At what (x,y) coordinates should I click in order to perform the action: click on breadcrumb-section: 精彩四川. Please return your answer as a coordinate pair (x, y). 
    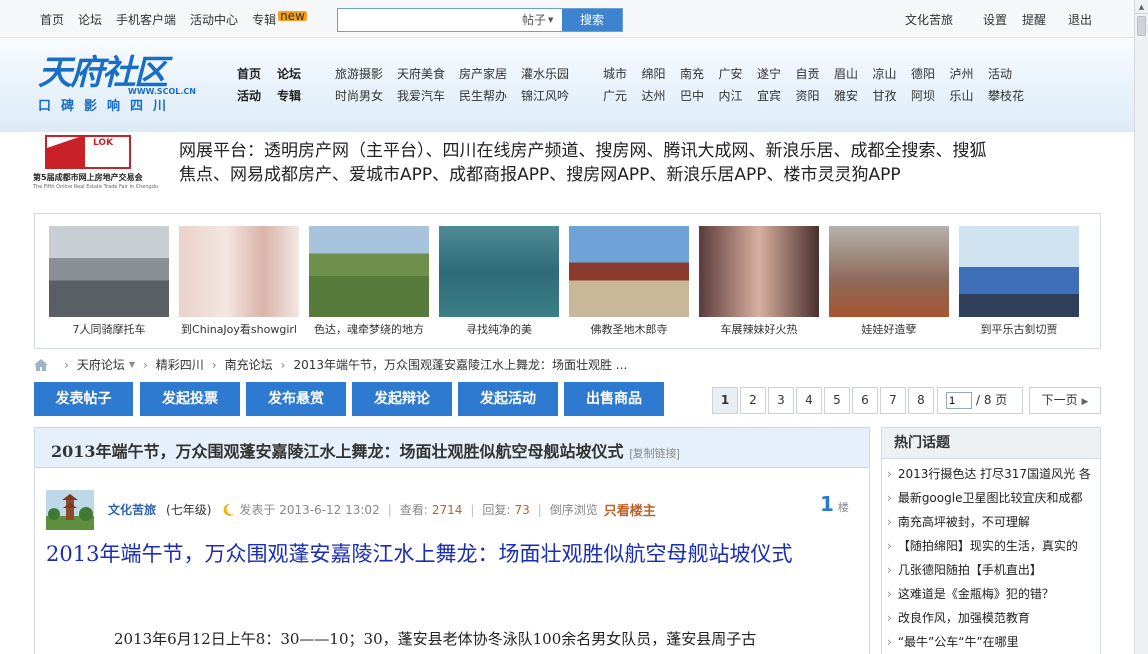
    Looking at the image, I should click on (180, 364).